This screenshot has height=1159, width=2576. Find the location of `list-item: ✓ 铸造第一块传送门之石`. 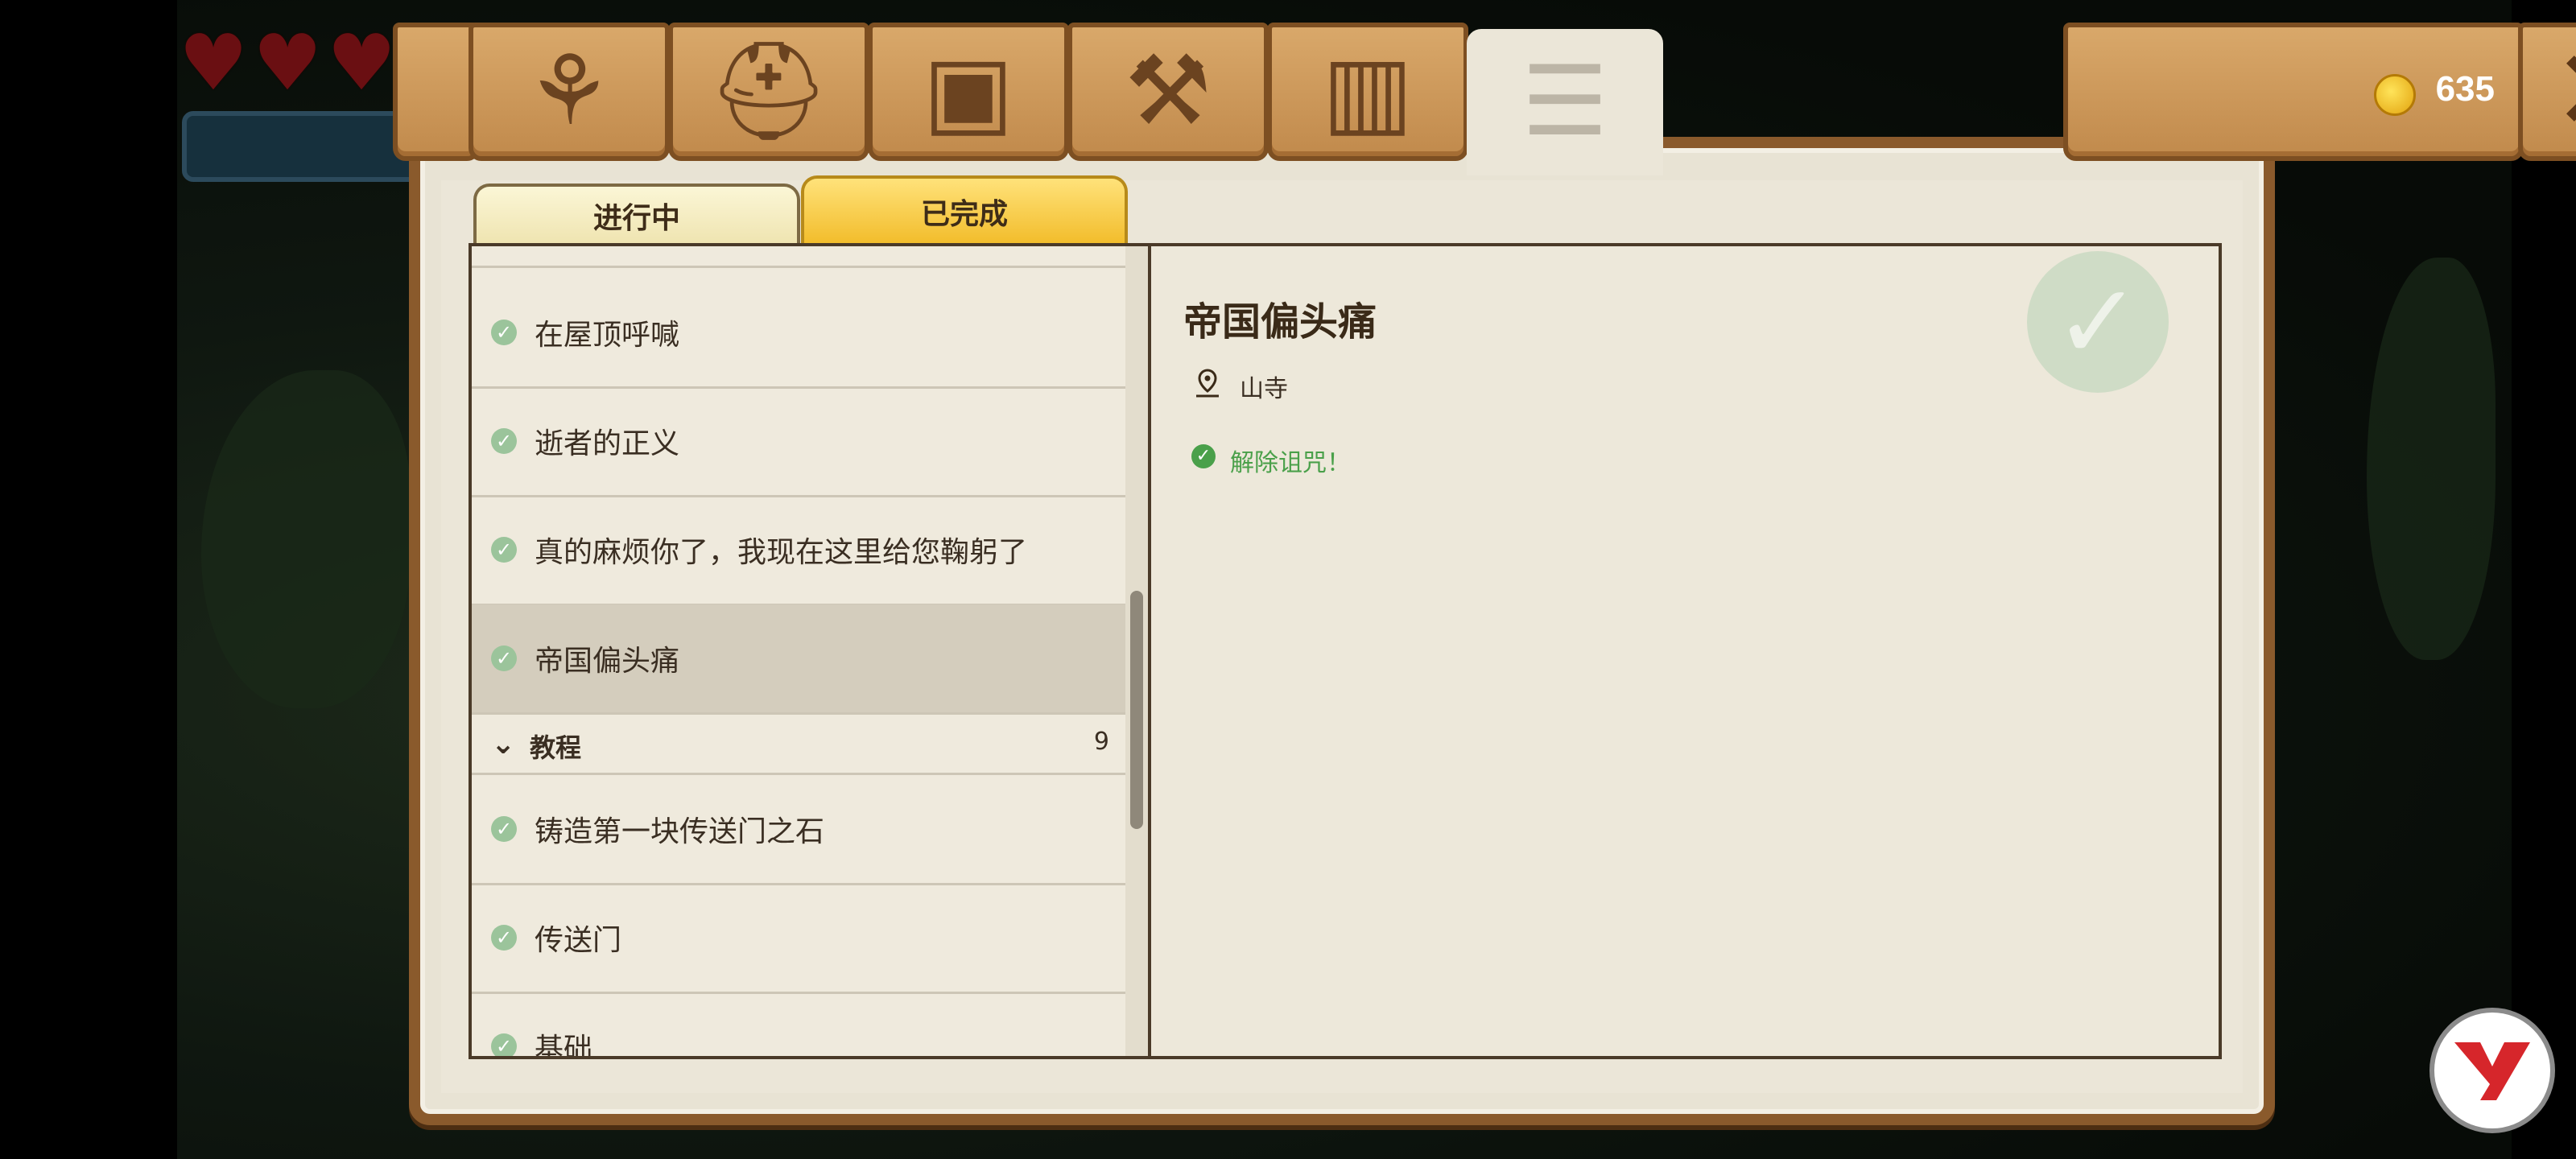

list-item: ✓ 铸造第一块传送门之石 is located at coordinates (800, 830).